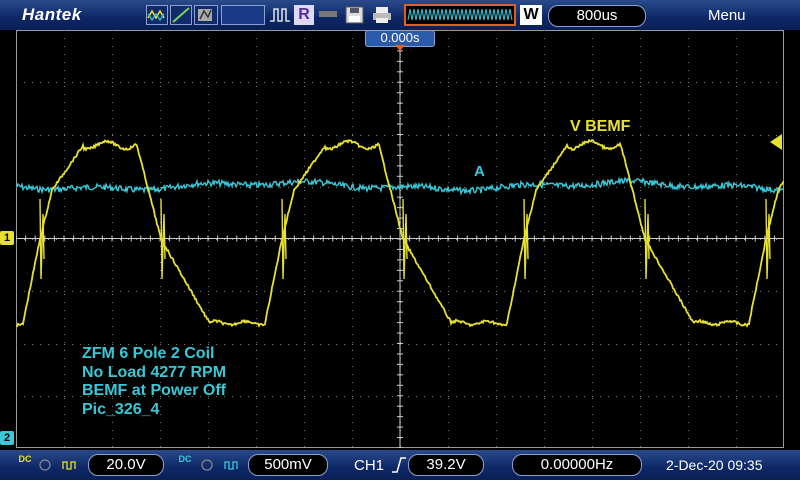  I want to click on ch1-trace-label: V BEMF, so click(600, 126).